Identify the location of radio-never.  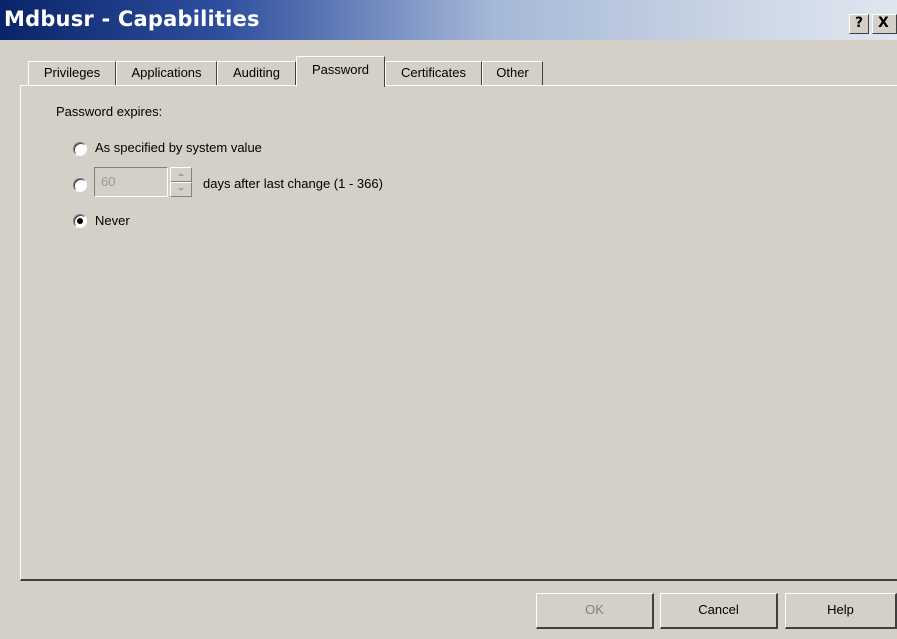
(80, 221).